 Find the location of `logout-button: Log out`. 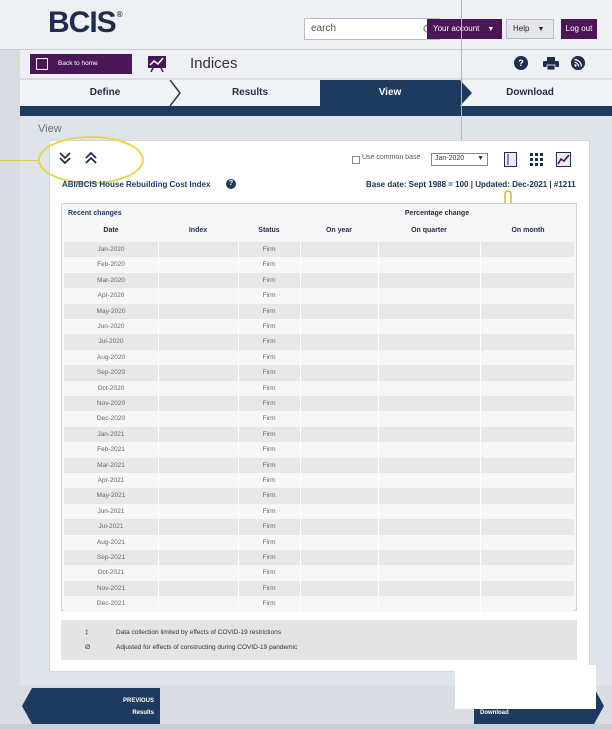

logout-button: Log out is located at coordinates (579, 29).